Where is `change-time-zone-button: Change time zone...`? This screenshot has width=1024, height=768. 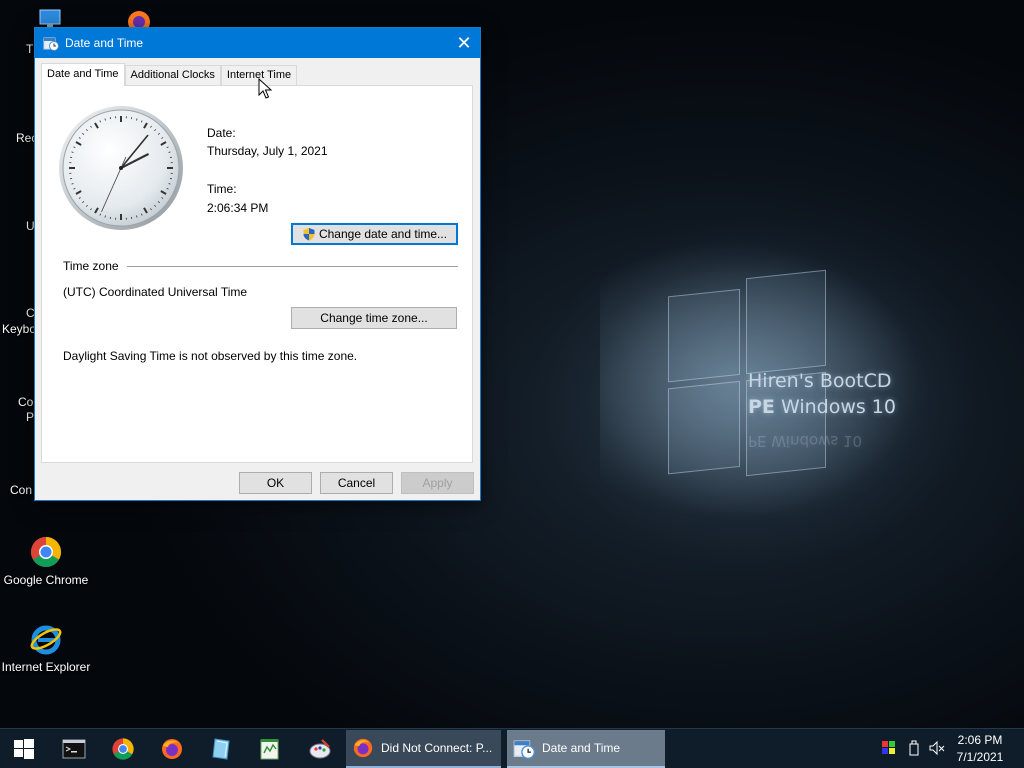
change-time-zone-button: Change time zone... is located at coordinates (374, 318).